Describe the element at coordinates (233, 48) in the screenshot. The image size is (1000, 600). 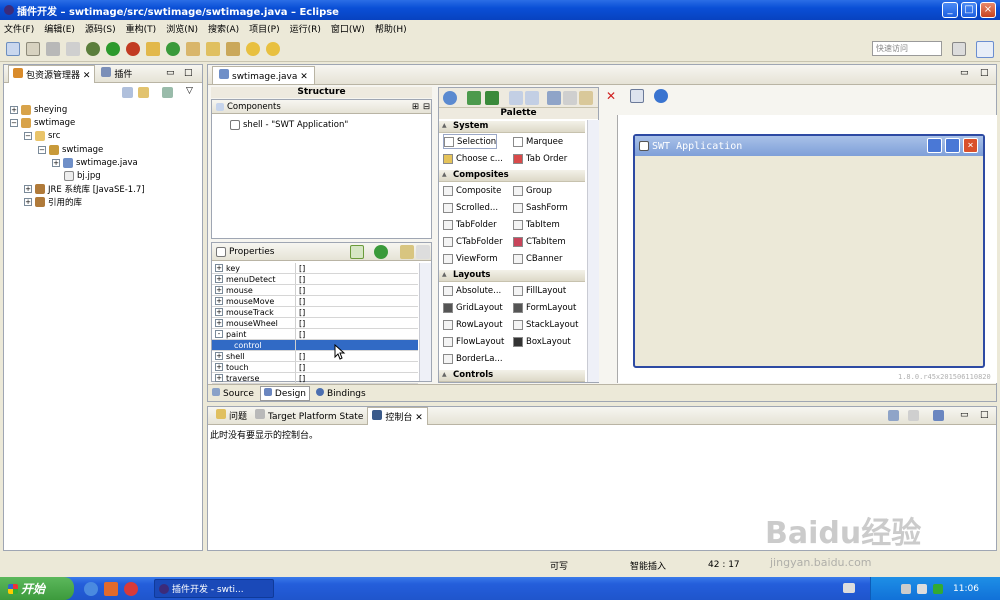
I see `pencil-icon` at that location.